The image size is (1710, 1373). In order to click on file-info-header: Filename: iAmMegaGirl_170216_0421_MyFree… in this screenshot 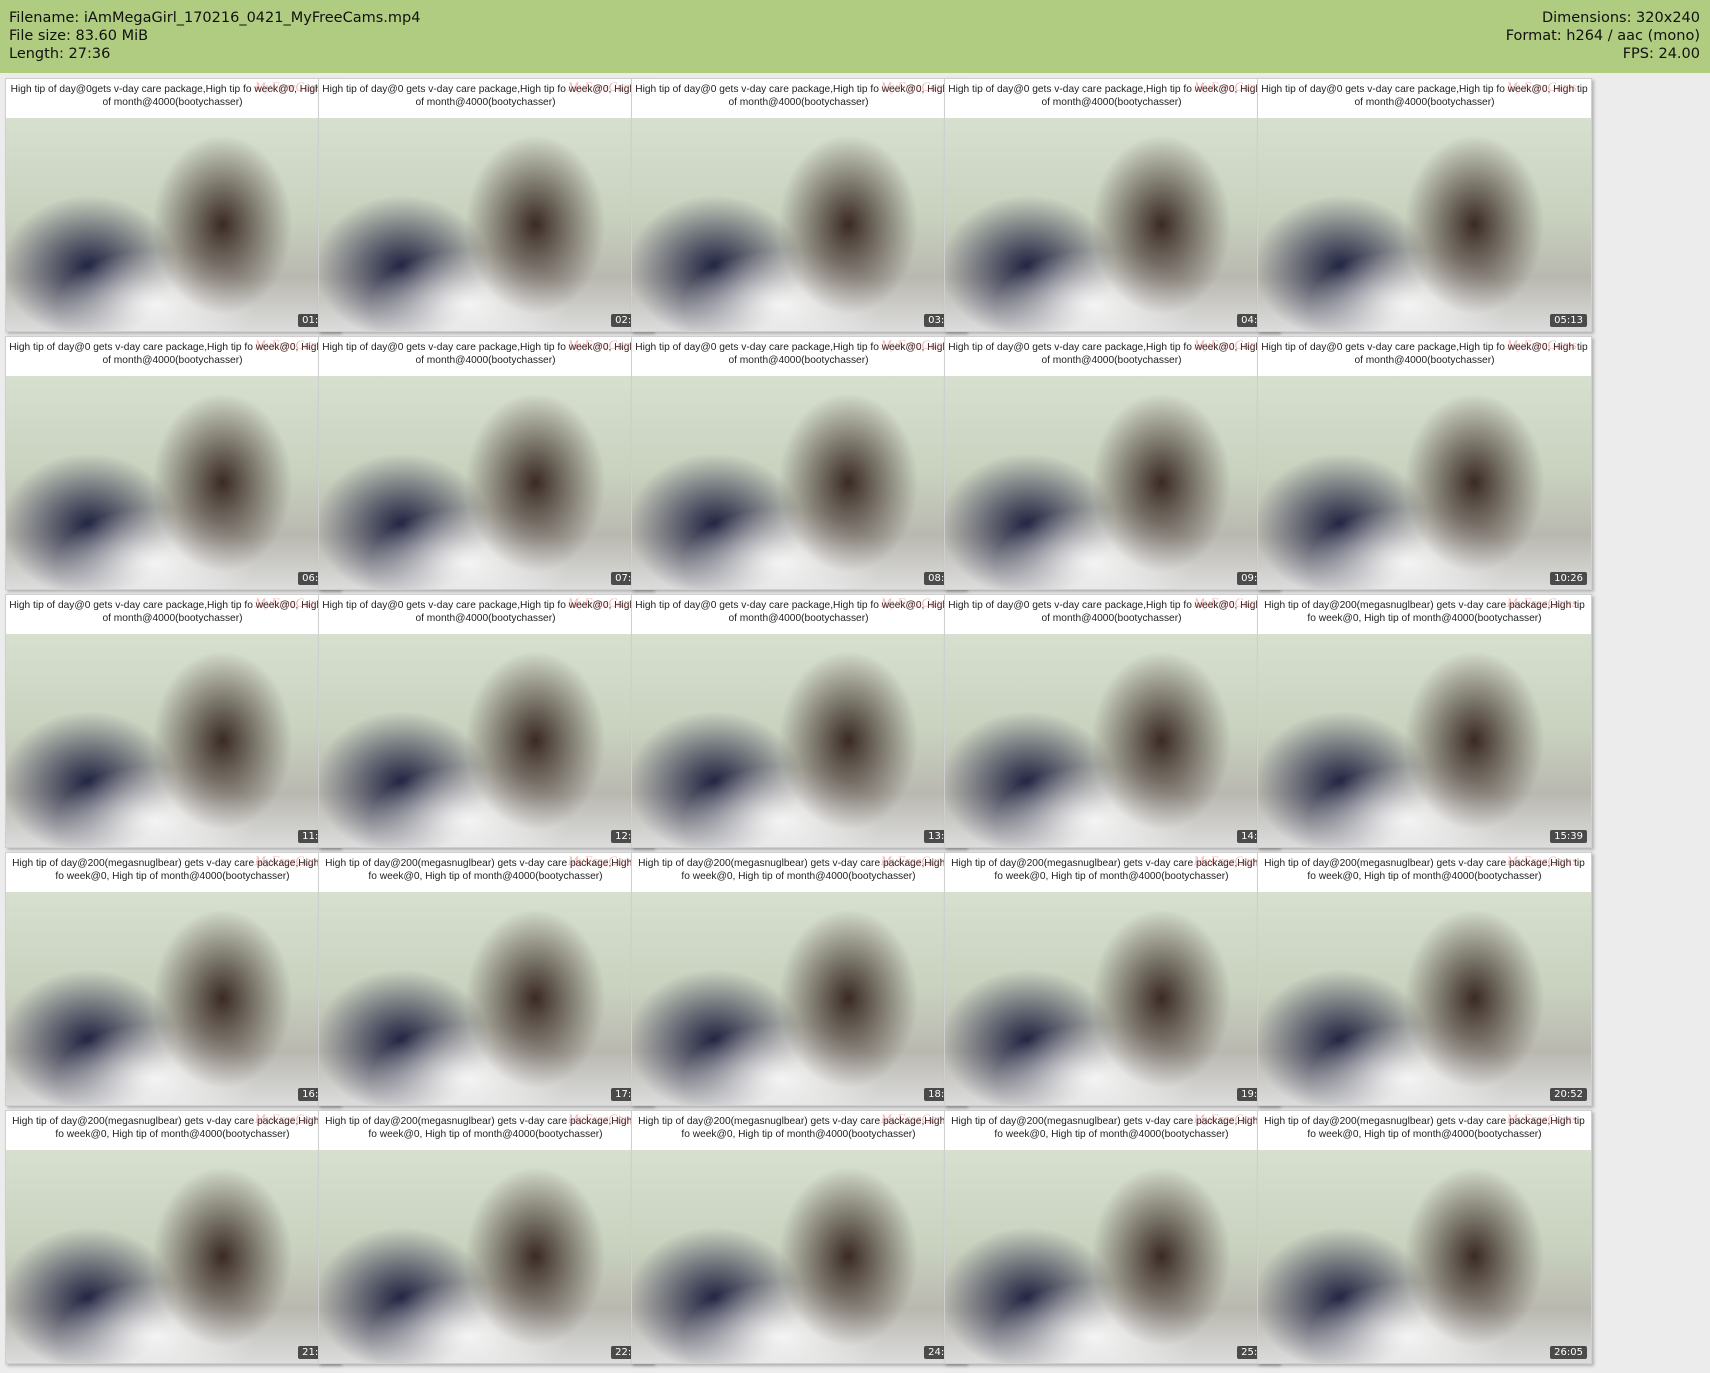, I will do `click(855, 36)`.